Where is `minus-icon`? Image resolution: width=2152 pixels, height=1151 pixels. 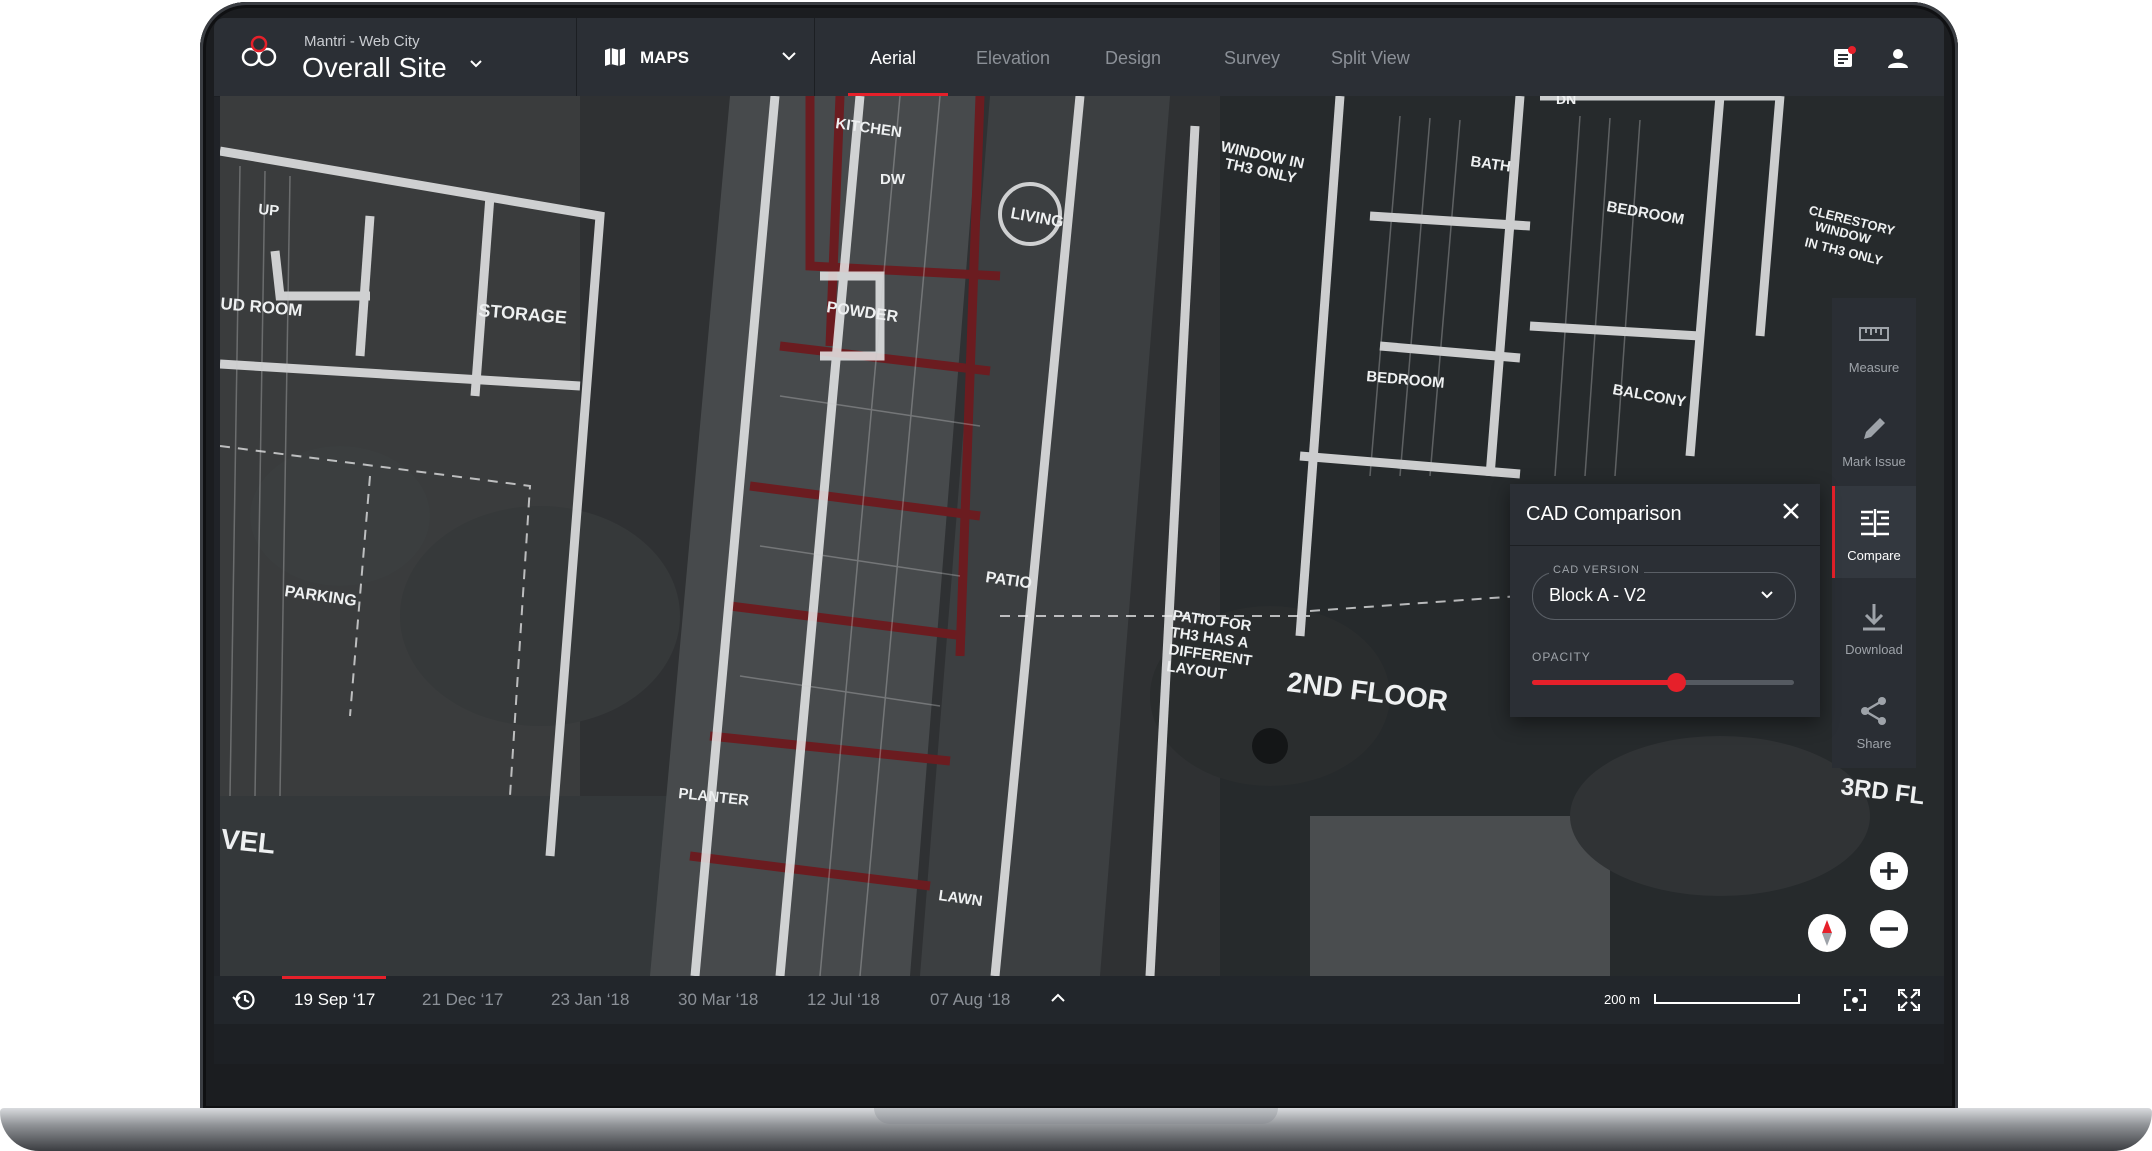
minus-icon is located at coordinates (1889, 929).